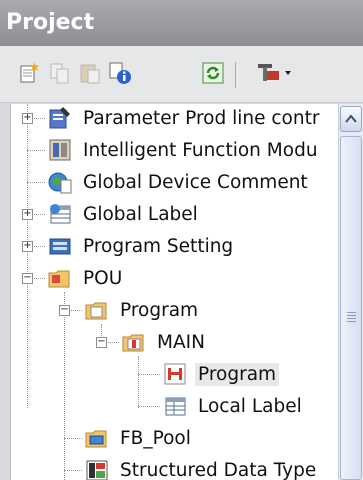  I want to click on tools-icon, so click(274, 72).